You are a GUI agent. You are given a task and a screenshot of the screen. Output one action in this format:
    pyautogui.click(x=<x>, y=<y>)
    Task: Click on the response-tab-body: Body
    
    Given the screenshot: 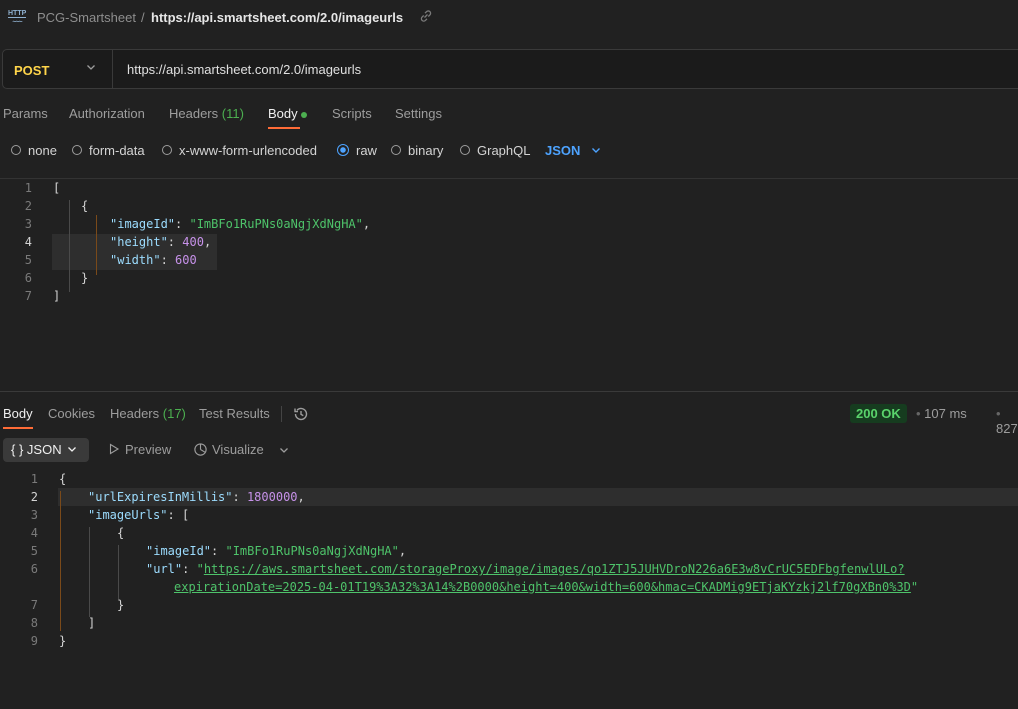 What is the action you would take?
    pyautogui.click(x=18, y=413)
    